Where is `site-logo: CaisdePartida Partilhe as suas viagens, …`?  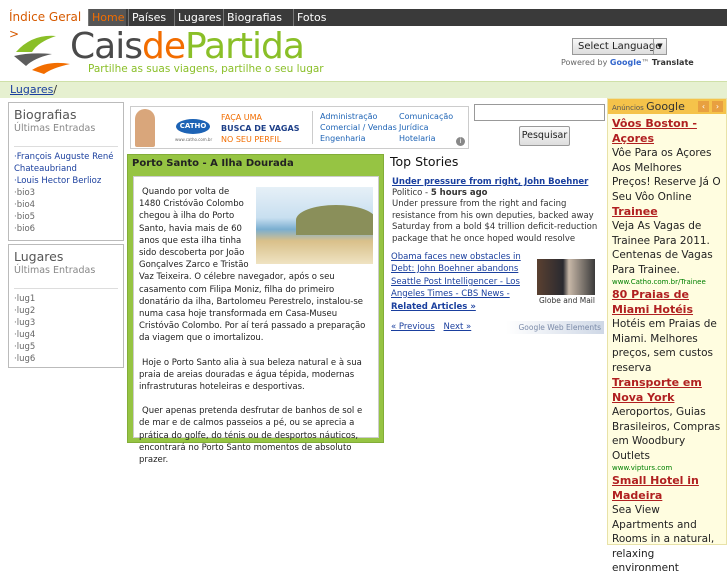
site-logo: CaisdePartida Partilhe as suas viagens, … is located at coordinates (168, 52).